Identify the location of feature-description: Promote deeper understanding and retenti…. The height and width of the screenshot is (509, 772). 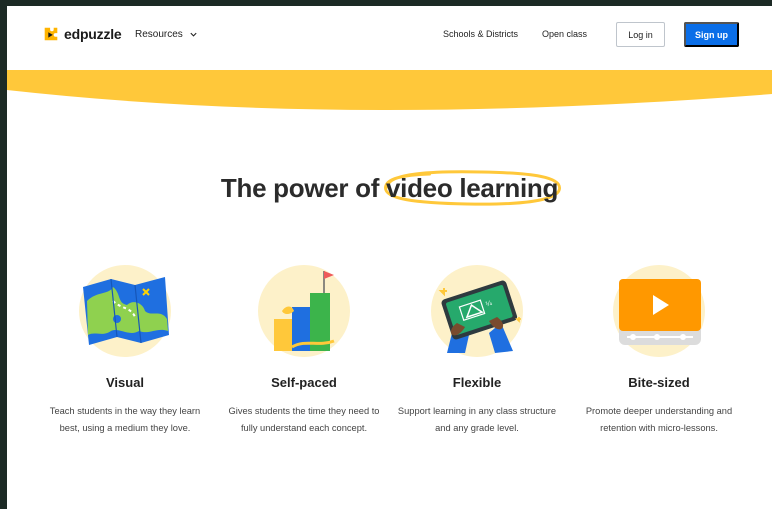
(659, 419).